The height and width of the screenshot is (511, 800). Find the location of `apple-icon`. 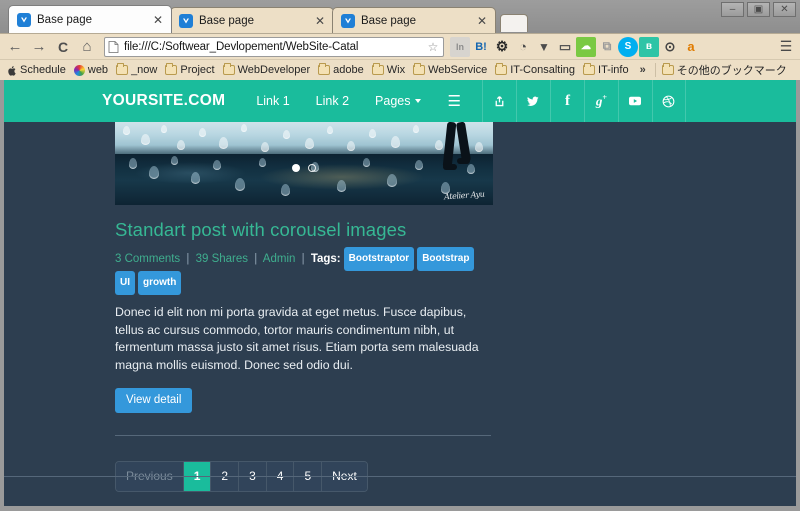

apple-icon is located at coordinates (12, 70).